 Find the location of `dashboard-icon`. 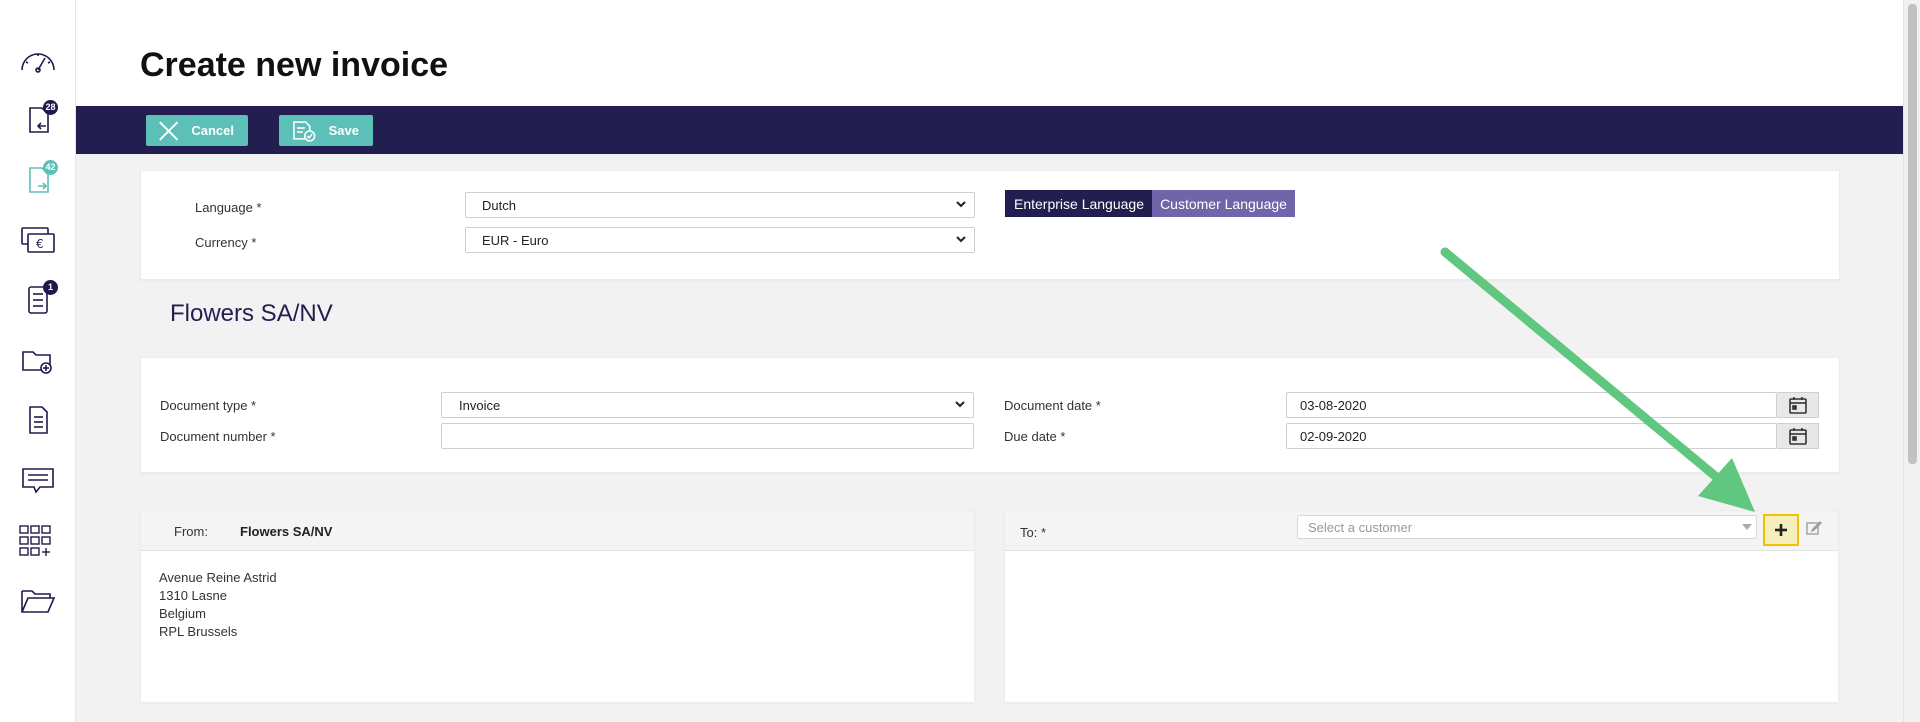

dashboard-icon is located at coordinates (38, 63).